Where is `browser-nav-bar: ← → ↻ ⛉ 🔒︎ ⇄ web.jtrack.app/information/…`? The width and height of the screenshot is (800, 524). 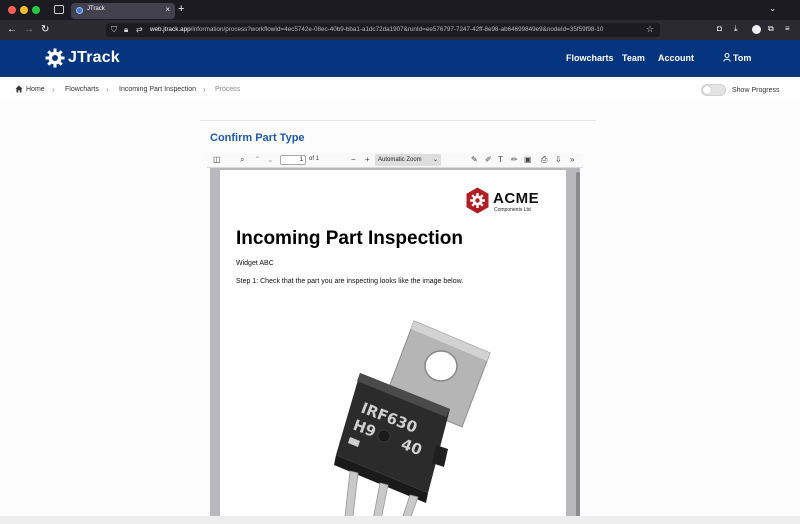 browser-nav-bar: ← → ↻ ⛉ 🔒︎ ⇄ web.jtrack.app/information/… is located at coordinates (400, 30).